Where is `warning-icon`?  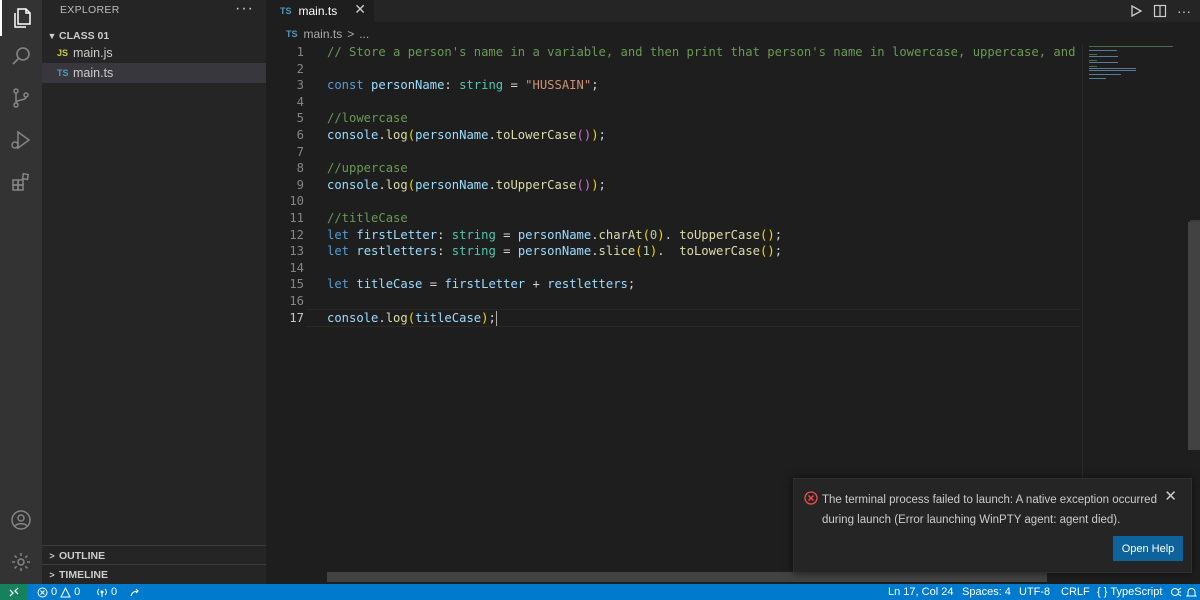
warning-icon is located at coordinates (65, 591).